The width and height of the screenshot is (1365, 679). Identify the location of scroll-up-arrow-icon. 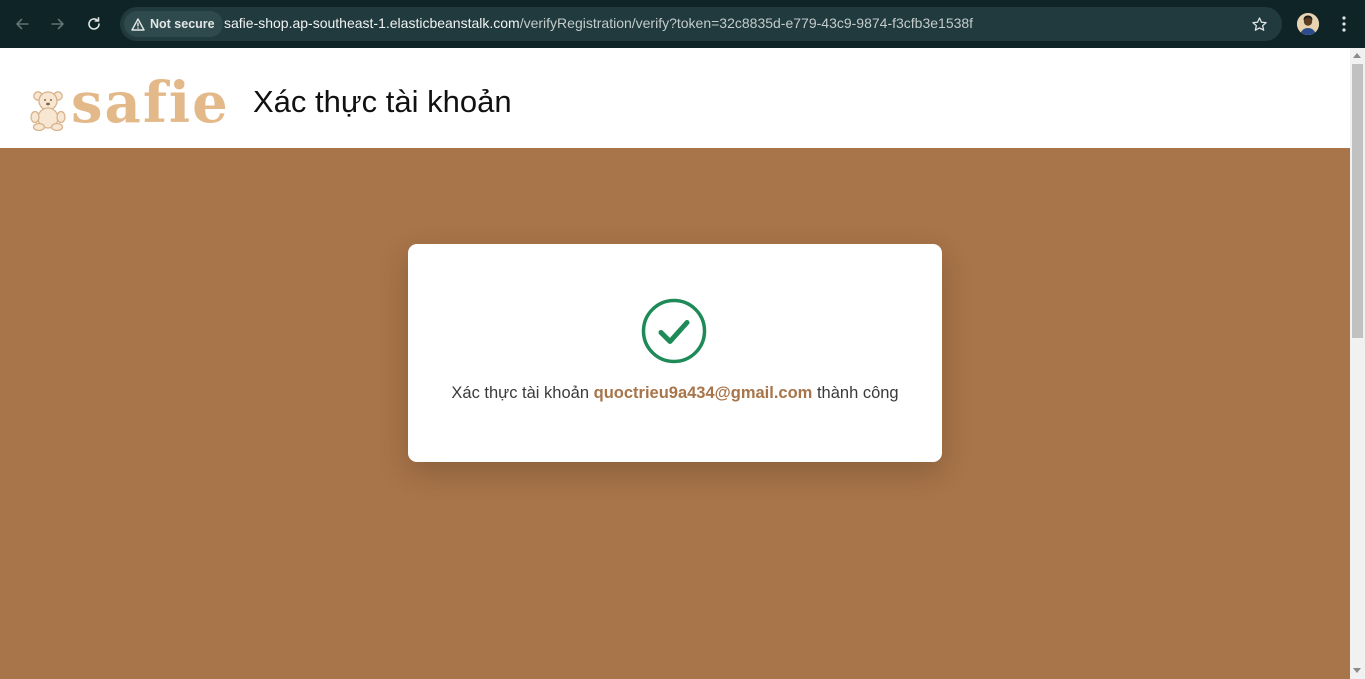
(1357, 55).